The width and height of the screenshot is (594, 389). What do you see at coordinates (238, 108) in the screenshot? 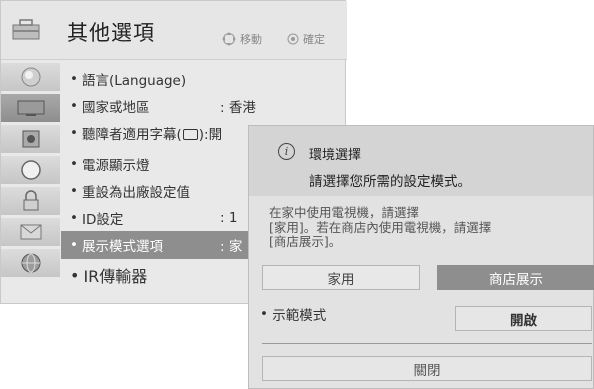
I see `item-value: : 香港` at bounding box center [238, 108].